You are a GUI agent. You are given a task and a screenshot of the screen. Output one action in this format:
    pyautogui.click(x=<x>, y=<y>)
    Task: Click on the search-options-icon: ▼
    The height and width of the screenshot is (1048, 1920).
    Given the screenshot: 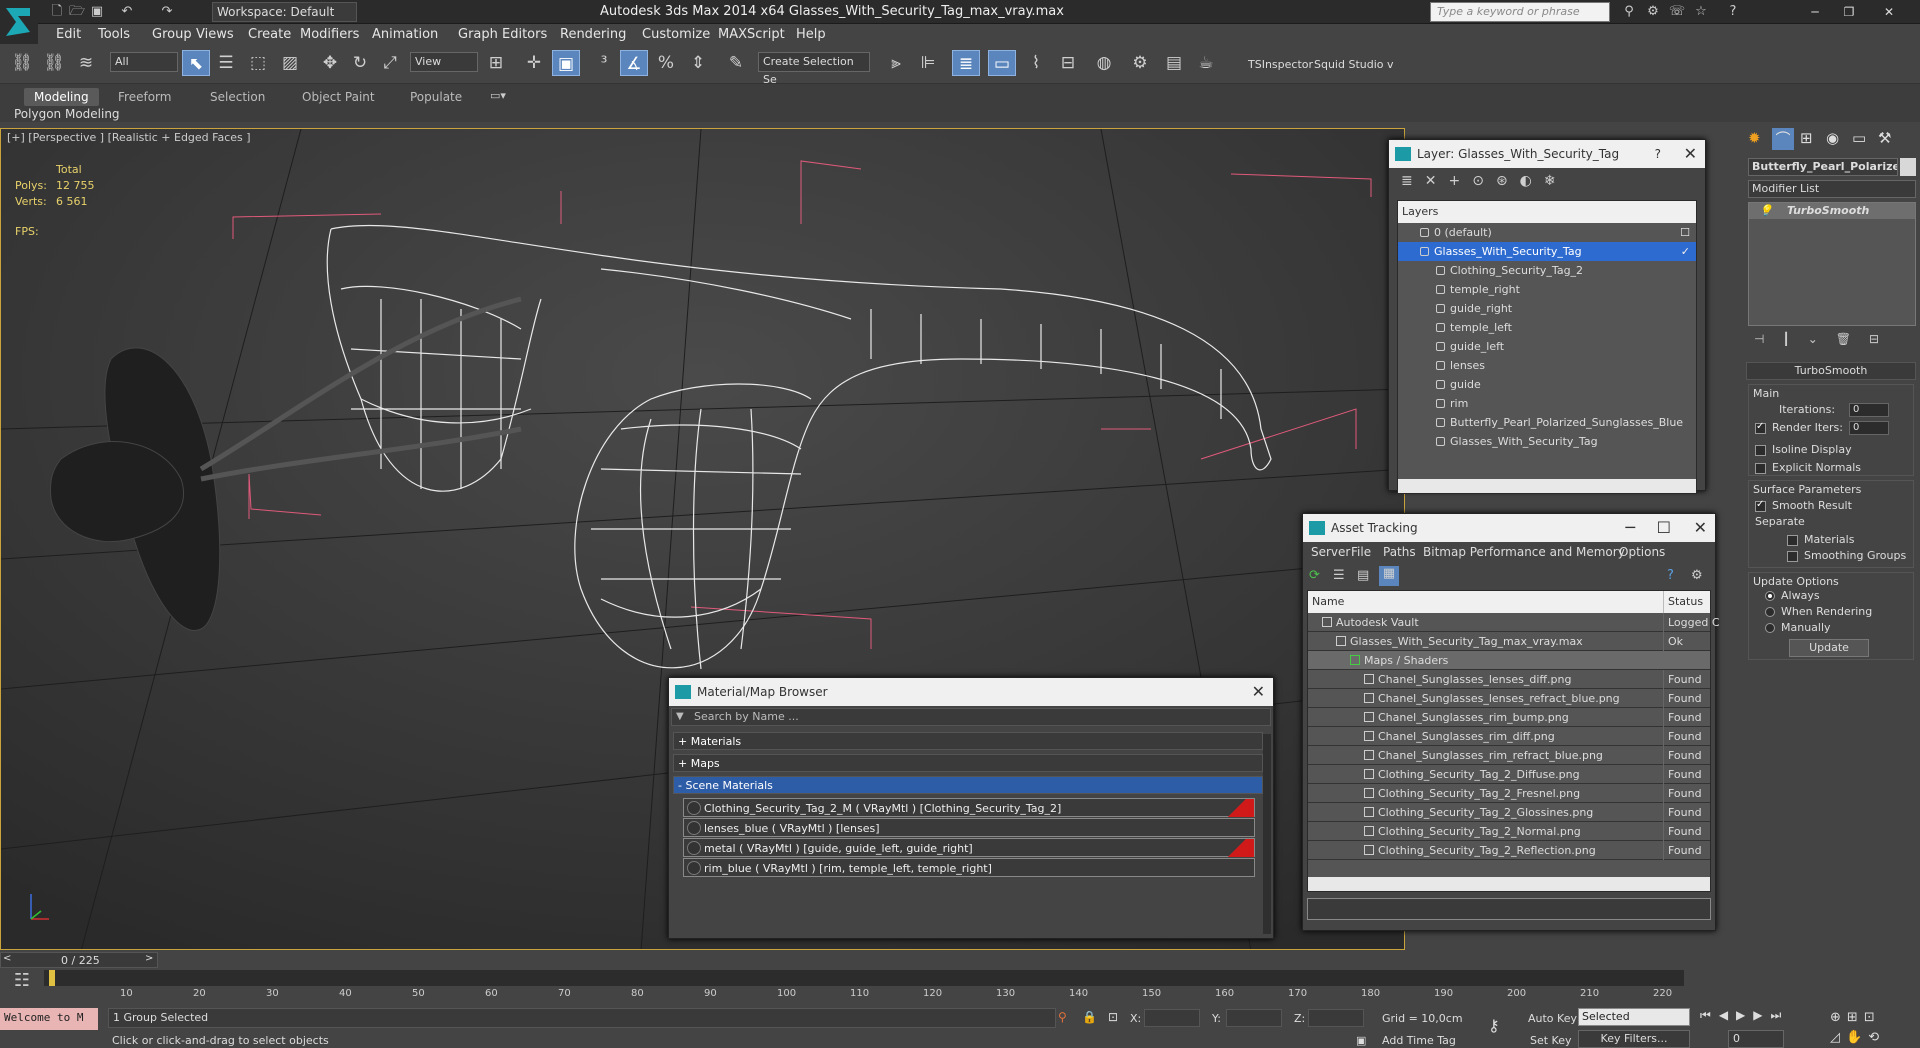 What is the action you would take?
    pyautogui.click(x=680, y=717)
    